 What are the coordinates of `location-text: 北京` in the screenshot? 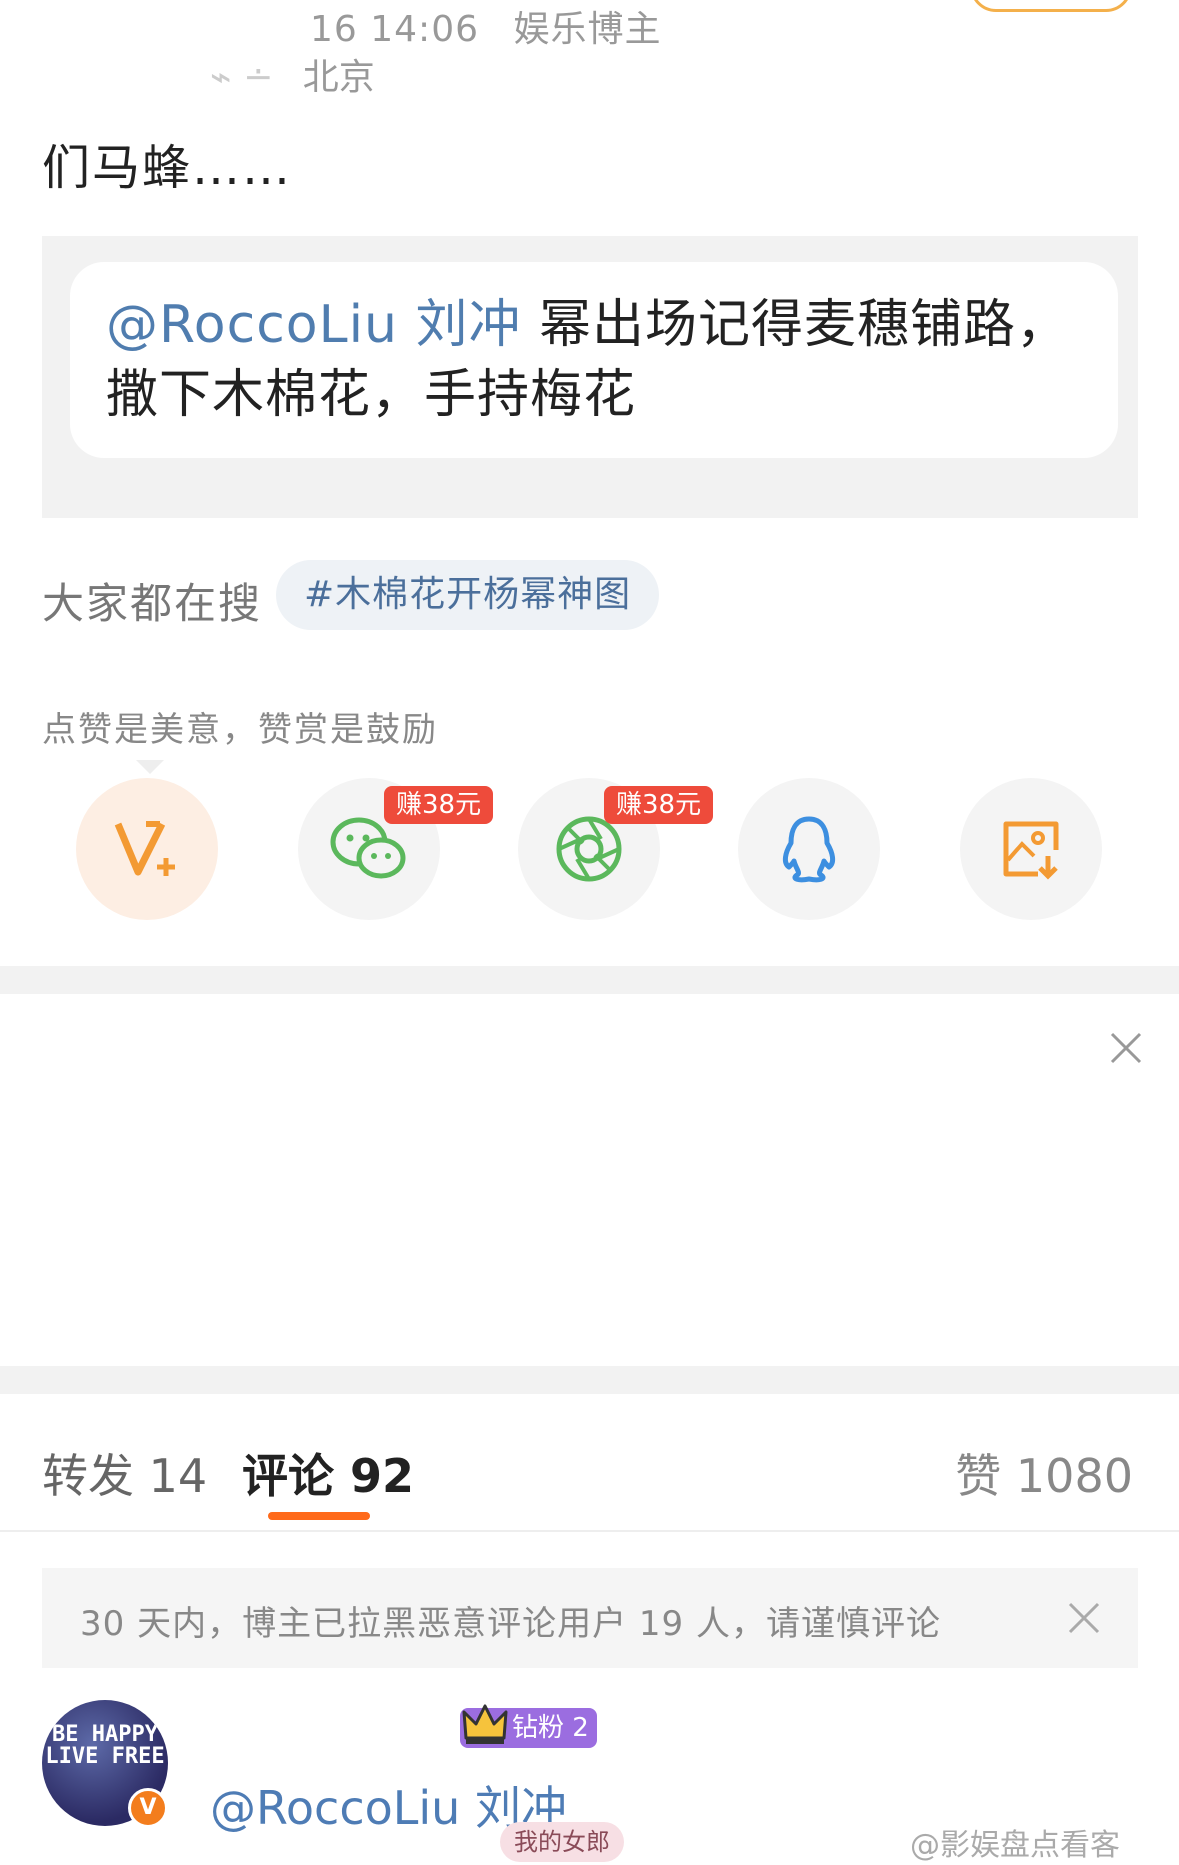 It's located at (338, 77).